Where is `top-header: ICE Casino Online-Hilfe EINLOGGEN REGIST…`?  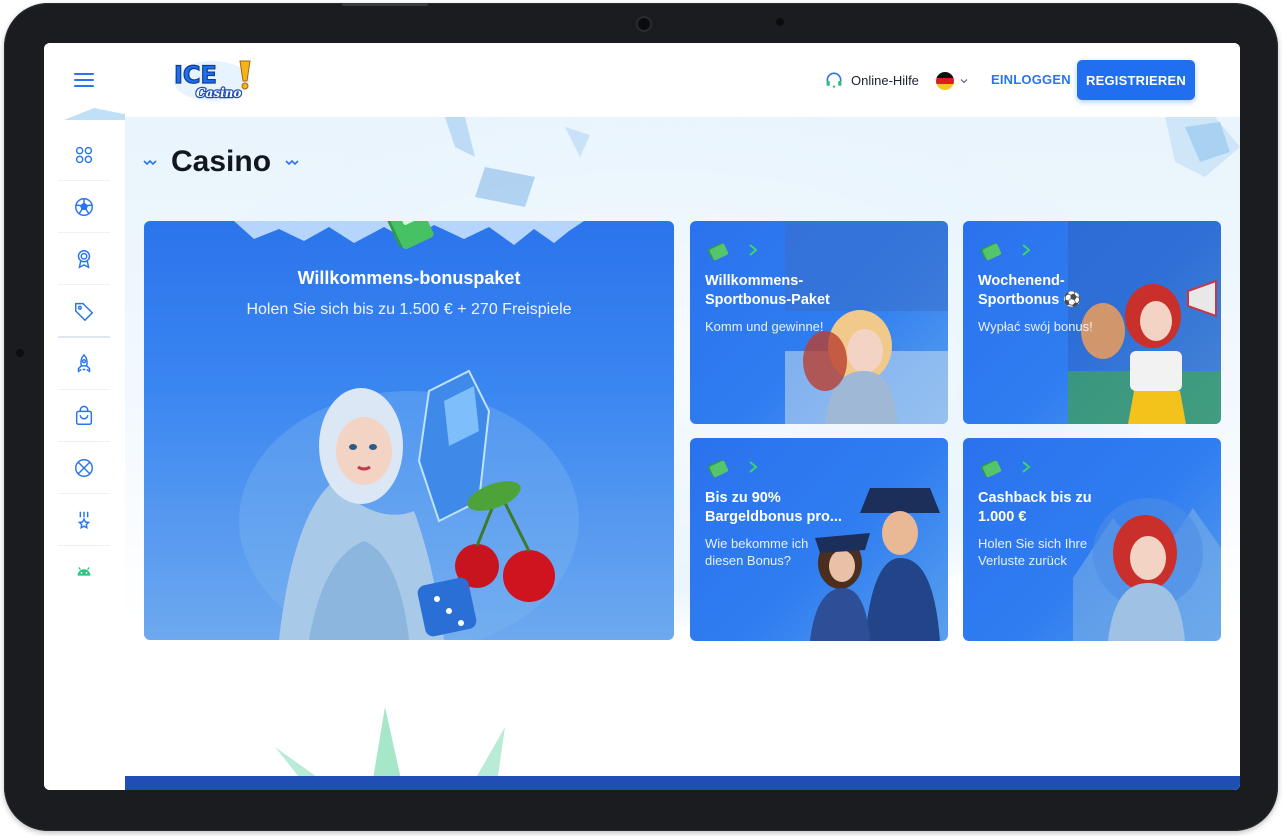 top-header: ICE Casino Online-Hilfe EINLOGGEN REGIST… is located at coordinates (682, 80).